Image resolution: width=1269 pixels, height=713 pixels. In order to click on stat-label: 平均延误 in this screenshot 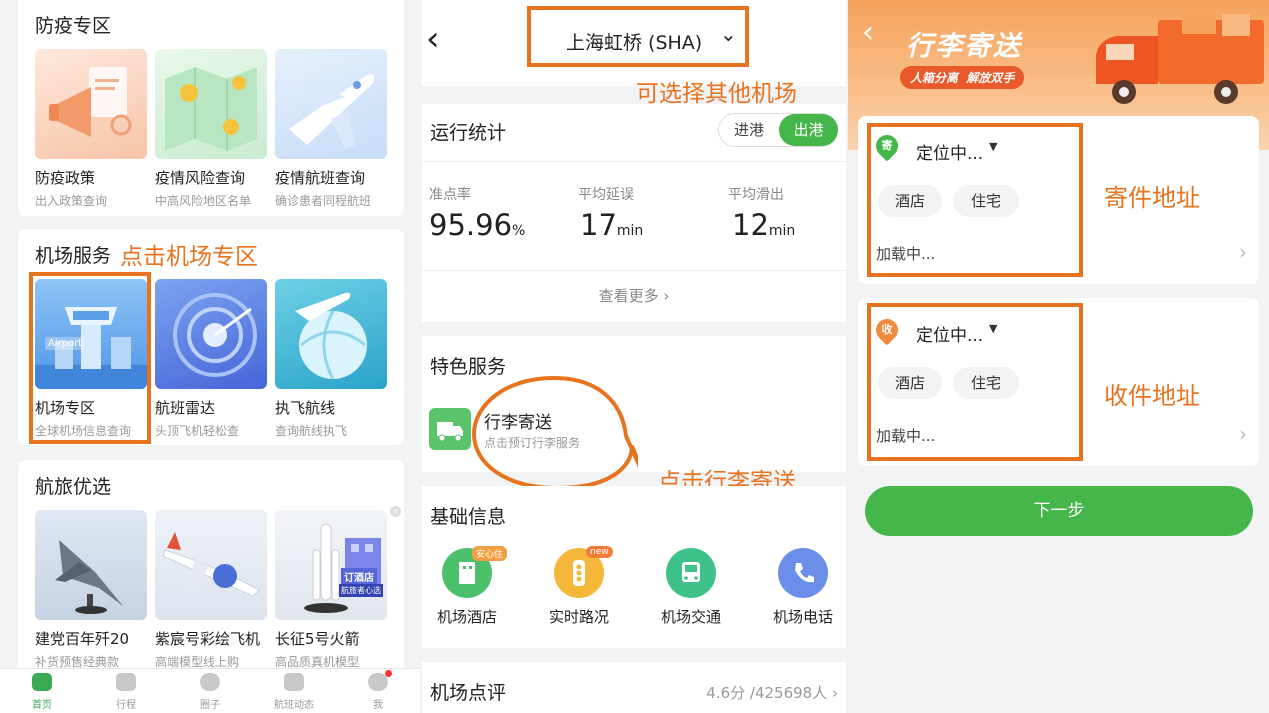, I will do `click(606, 195)`.